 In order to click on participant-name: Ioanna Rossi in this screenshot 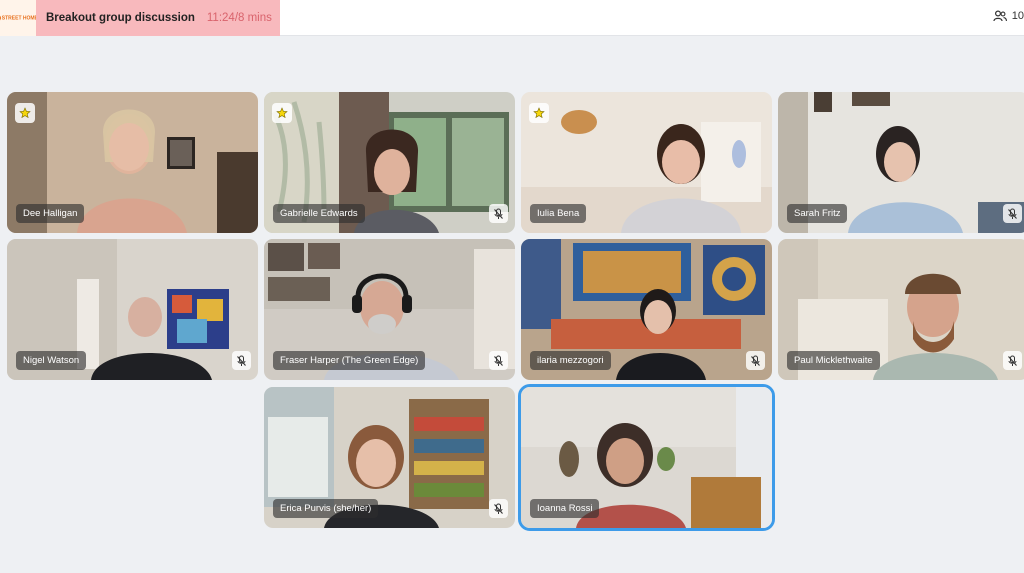, I will do `click(565, 508)`.